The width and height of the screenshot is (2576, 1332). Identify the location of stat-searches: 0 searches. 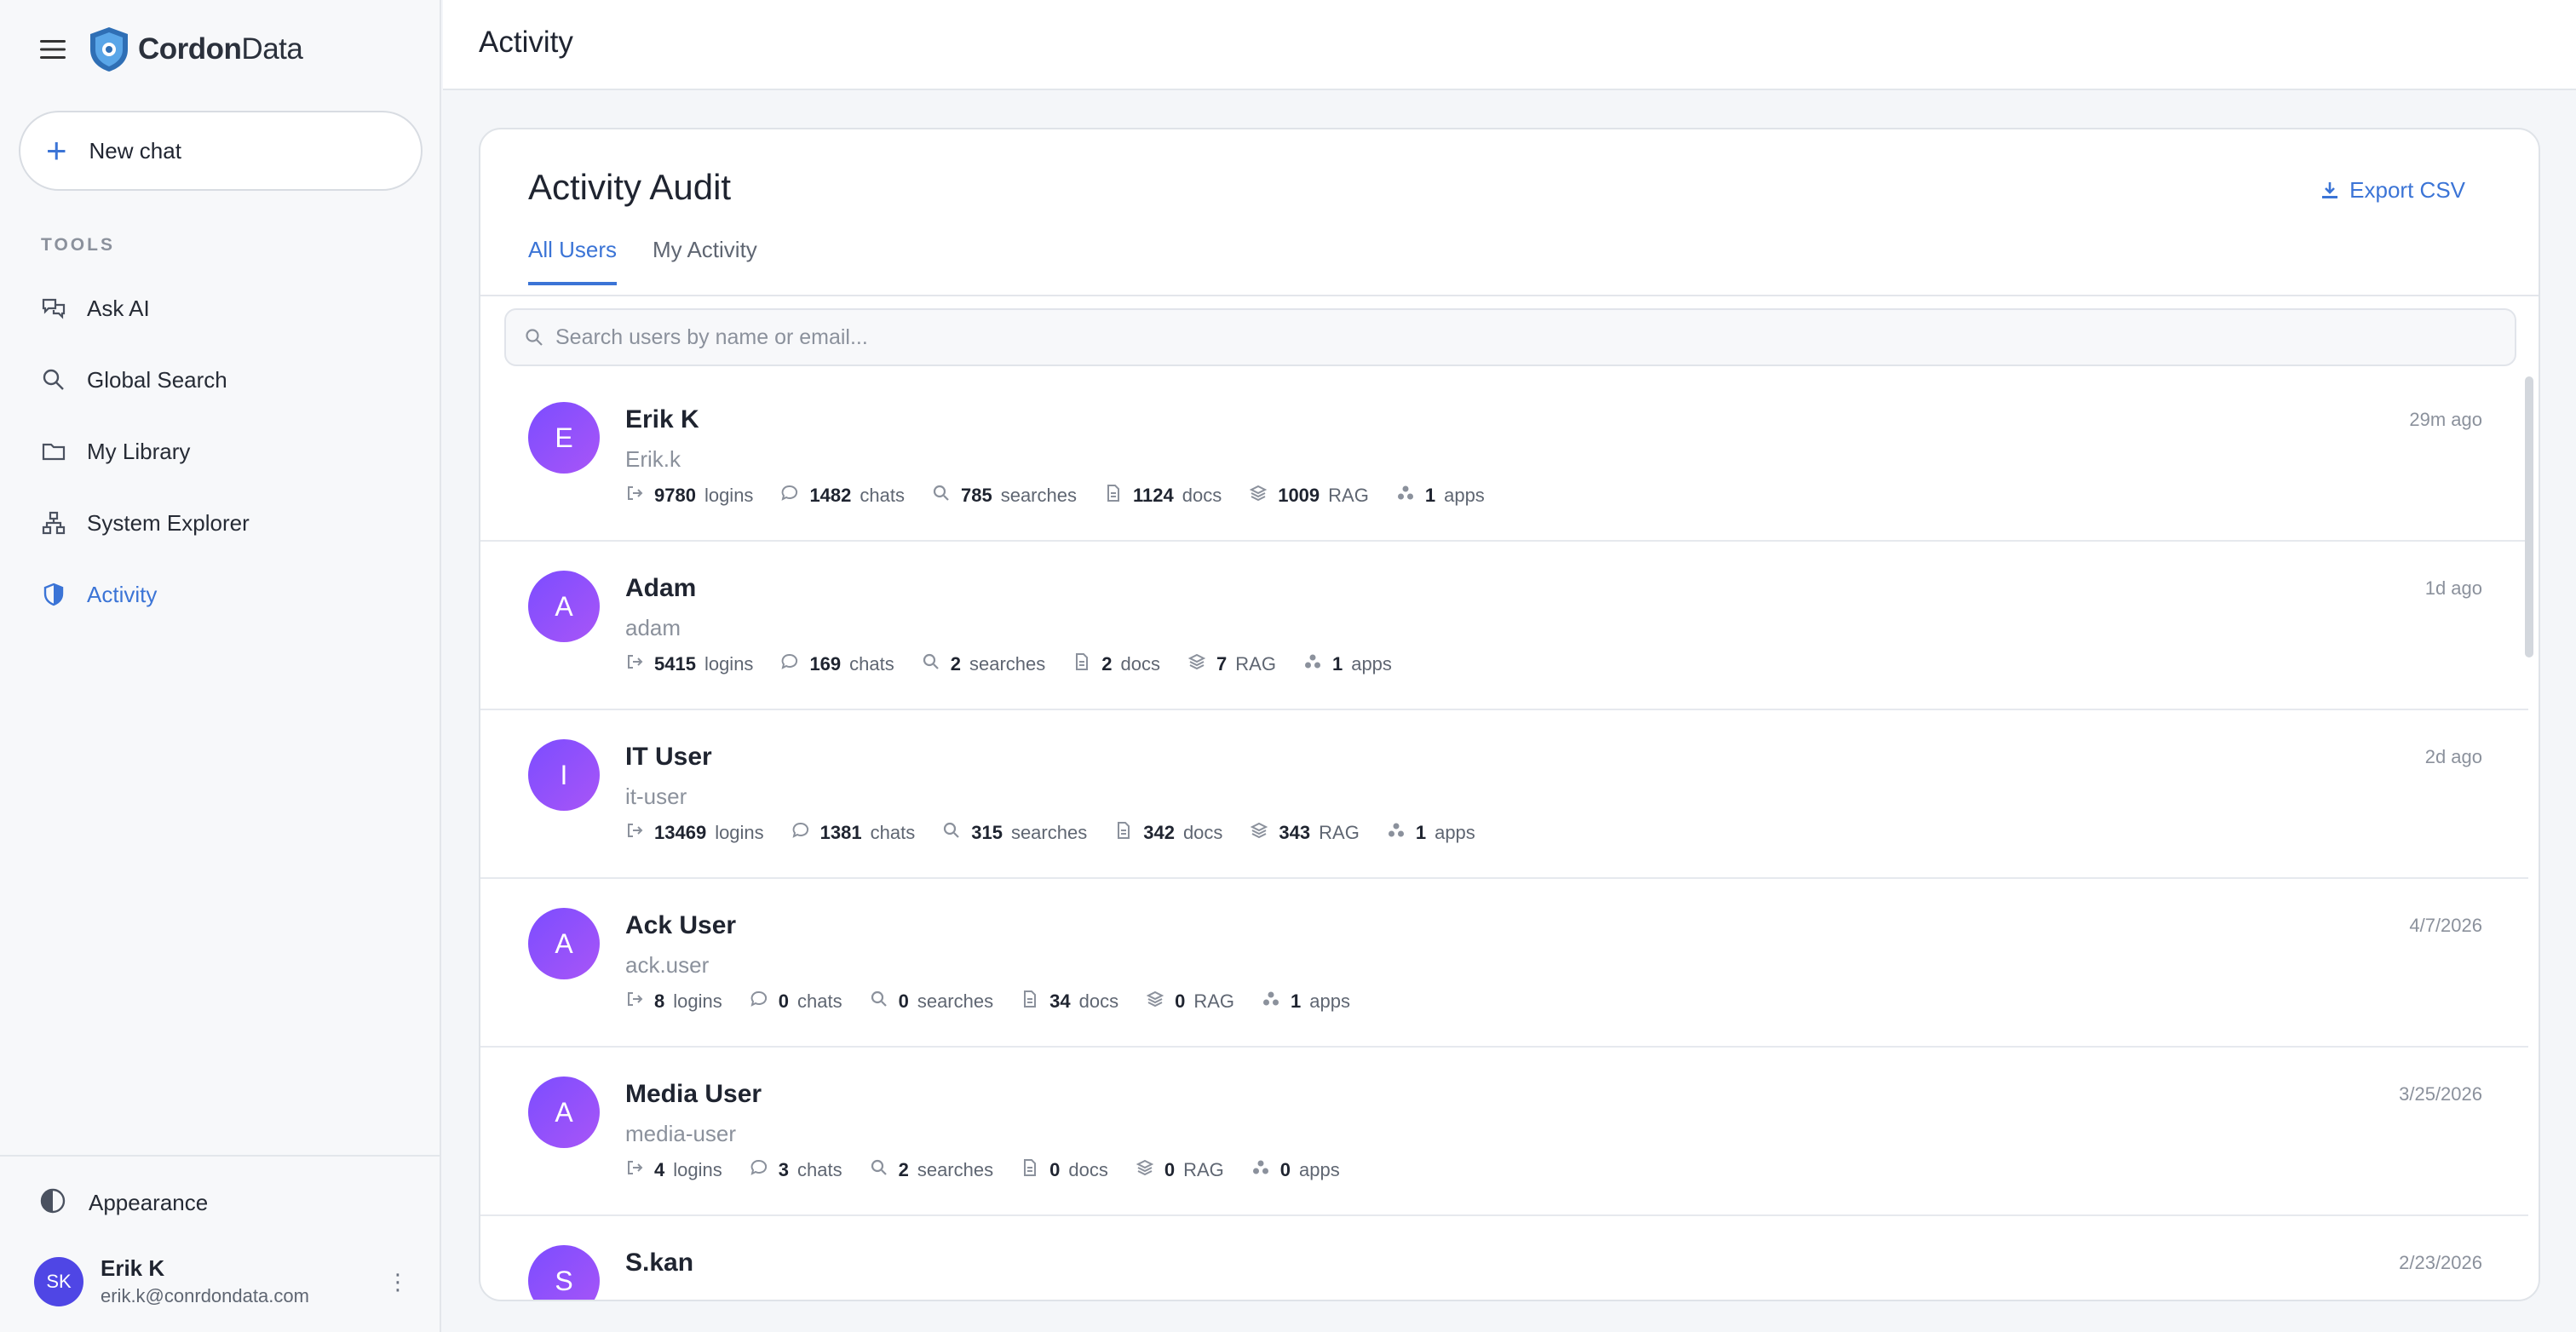
(931, 1001).